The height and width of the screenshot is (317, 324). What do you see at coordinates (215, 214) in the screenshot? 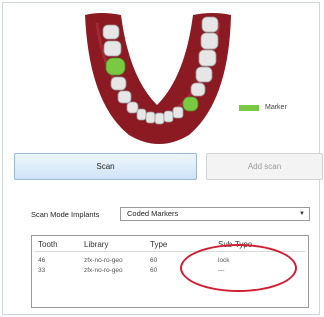
I see `scan-mode-select: Coded Markers ▼` at bounding box center [215, 214].